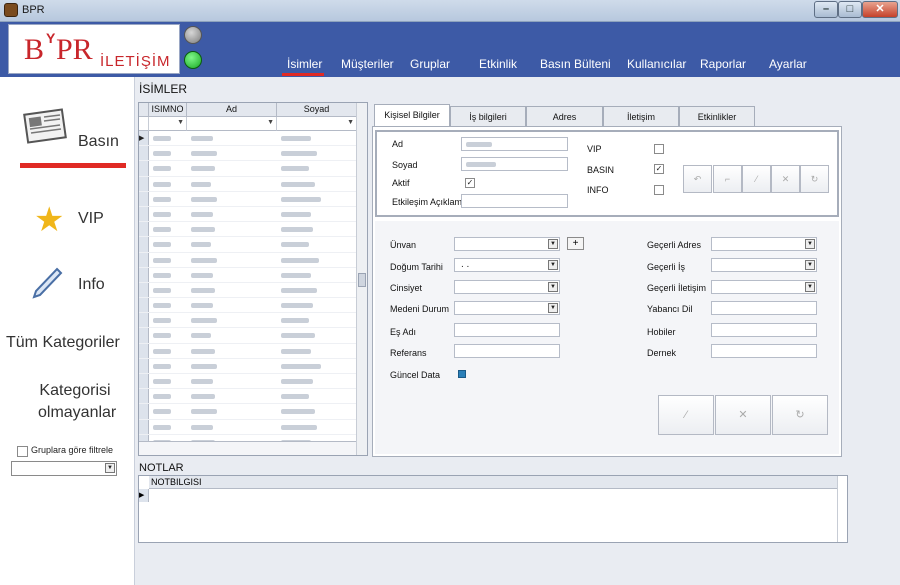 This screenshot has width=900, height=585. I want to click on save-details-button: ⁄, so click(686, 415).